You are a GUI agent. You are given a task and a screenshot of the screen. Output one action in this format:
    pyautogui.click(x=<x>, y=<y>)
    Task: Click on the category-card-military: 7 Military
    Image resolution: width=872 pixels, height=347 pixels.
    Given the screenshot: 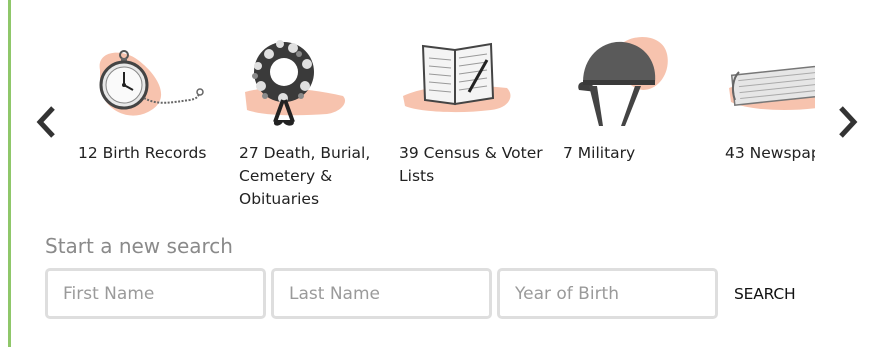 What is the action you would take?
    pyautogui.click(x=638, y=122)
    